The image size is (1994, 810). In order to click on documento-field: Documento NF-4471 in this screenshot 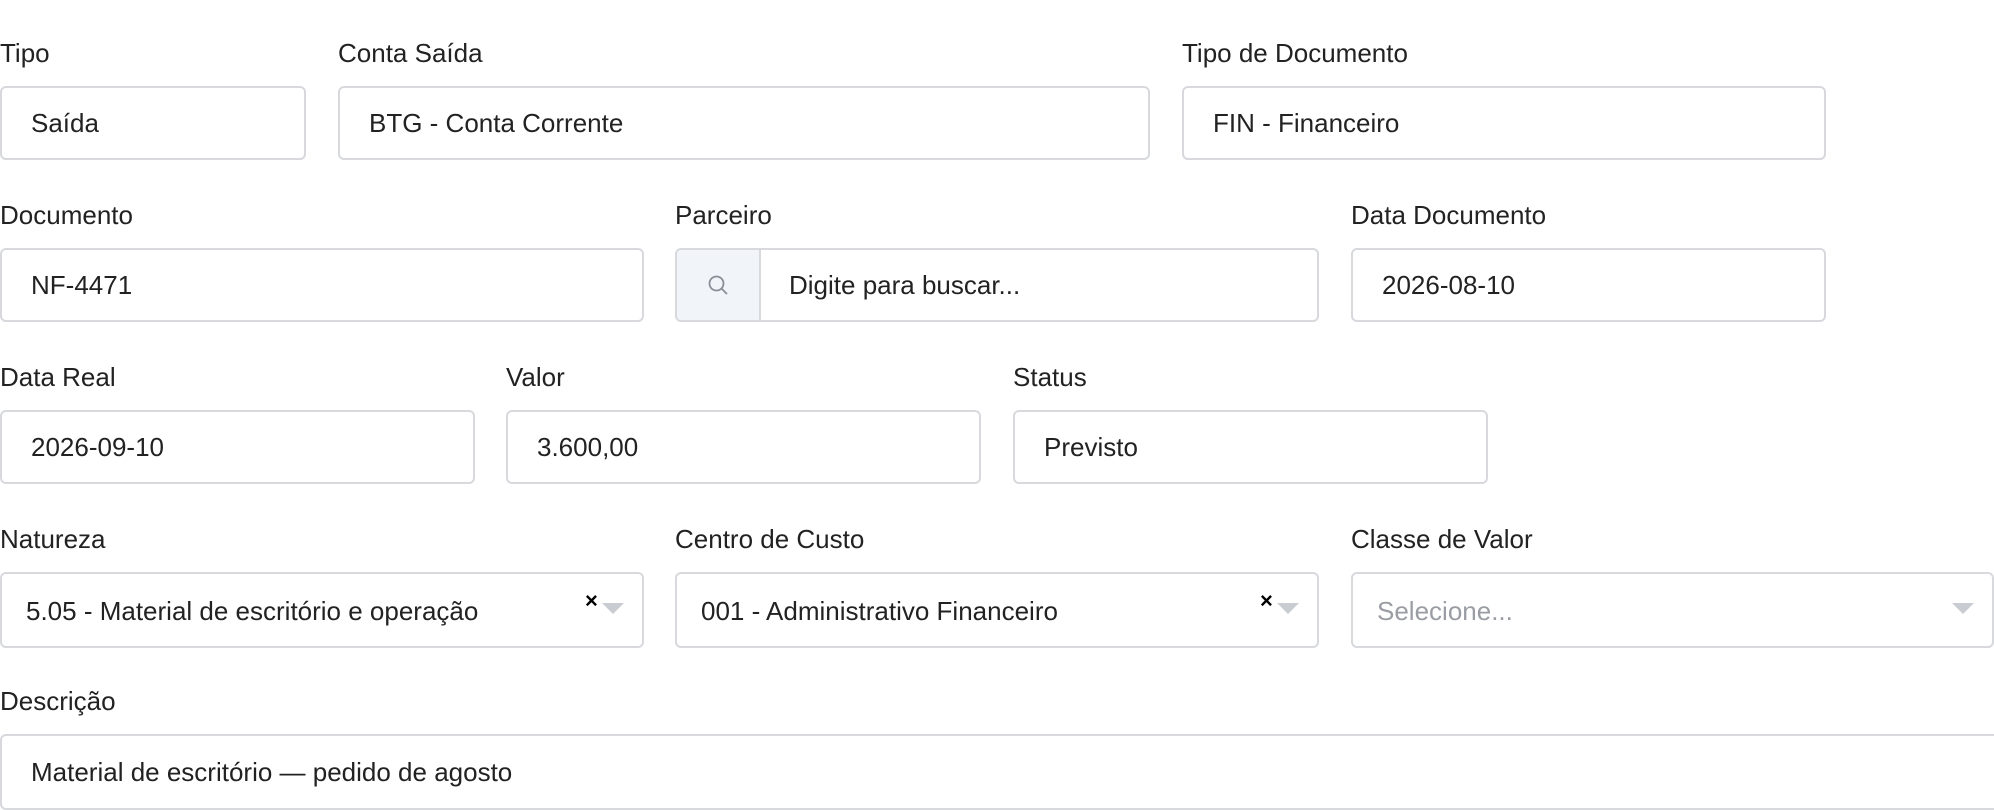, I will do `click(322, 261)`.